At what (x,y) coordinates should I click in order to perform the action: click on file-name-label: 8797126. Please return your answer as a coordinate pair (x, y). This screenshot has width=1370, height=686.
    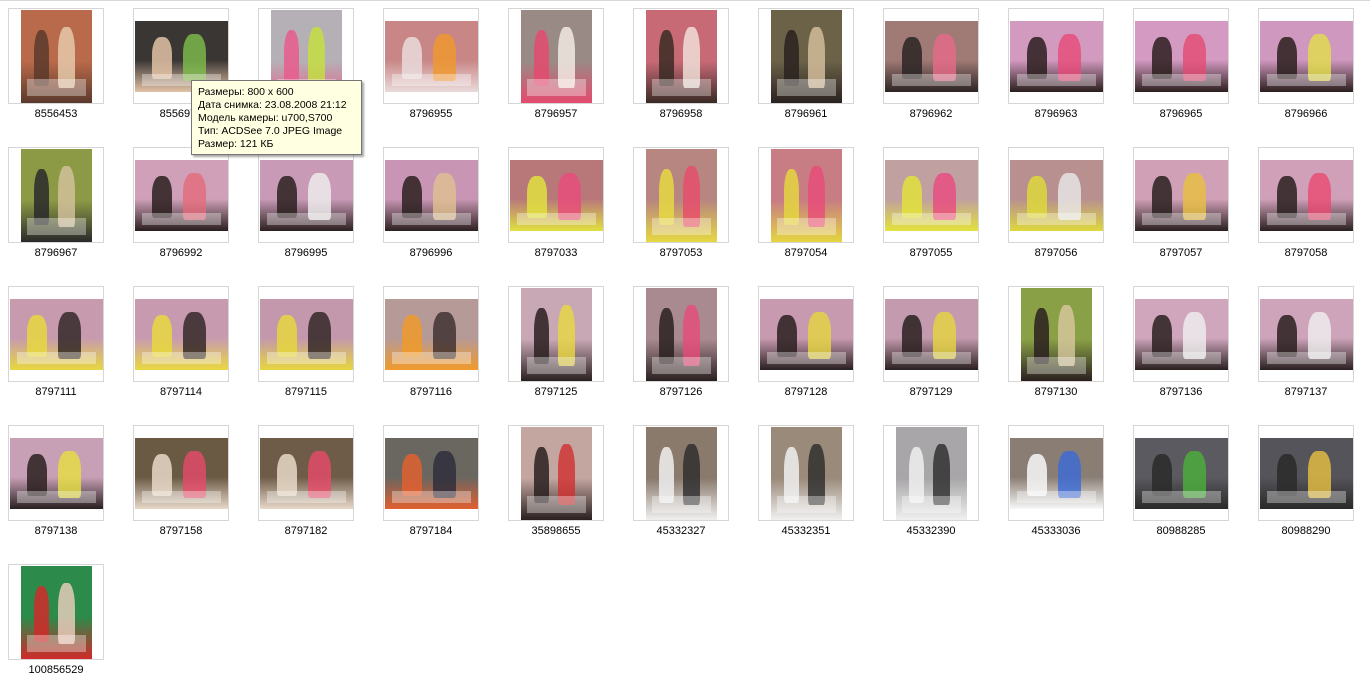
    Looking at the image, I should click on (681, 392).